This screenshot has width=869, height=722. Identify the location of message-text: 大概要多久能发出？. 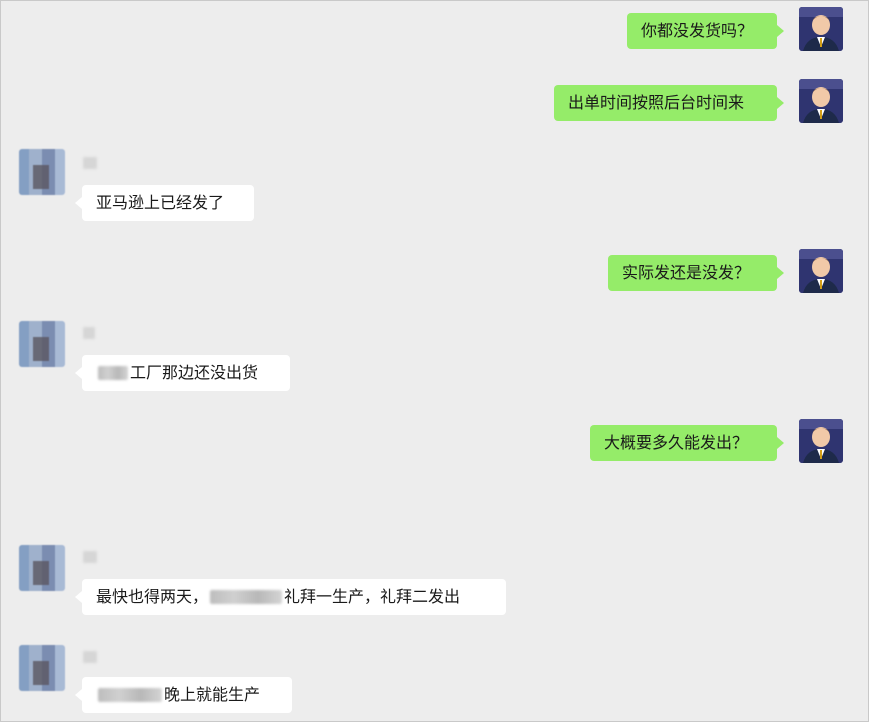
(676, 442).